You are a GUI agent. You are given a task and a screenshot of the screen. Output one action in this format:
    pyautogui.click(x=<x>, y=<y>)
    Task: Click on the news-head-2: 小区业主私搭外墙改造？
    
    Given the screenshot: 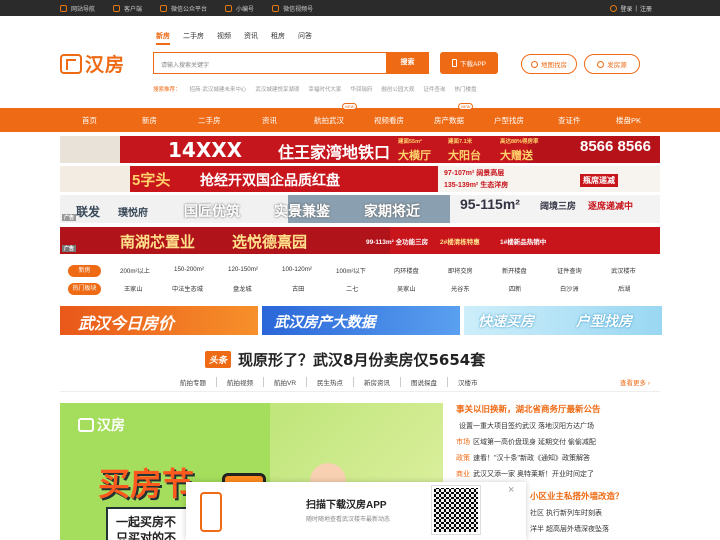 What is the action you would take?
    pyautogui.click(x=595, y=496)
    